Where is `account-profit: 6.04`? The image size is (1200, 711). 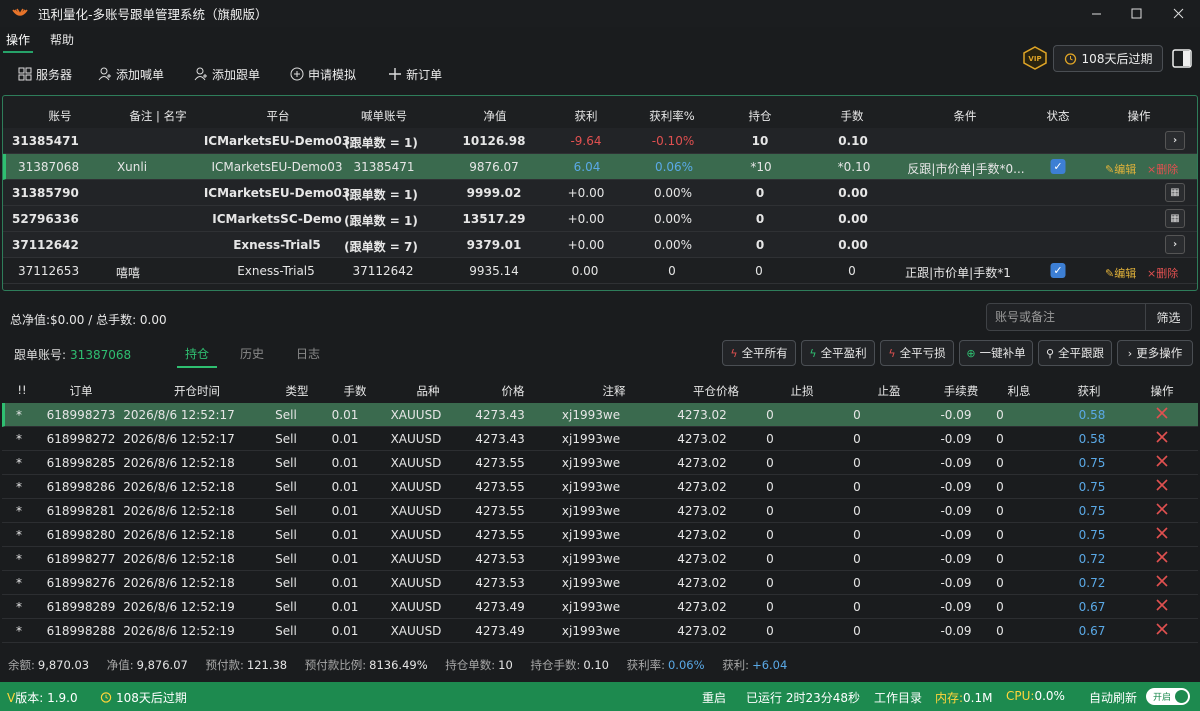 account-profit: 6.04 is located at coordinates (587, 167).